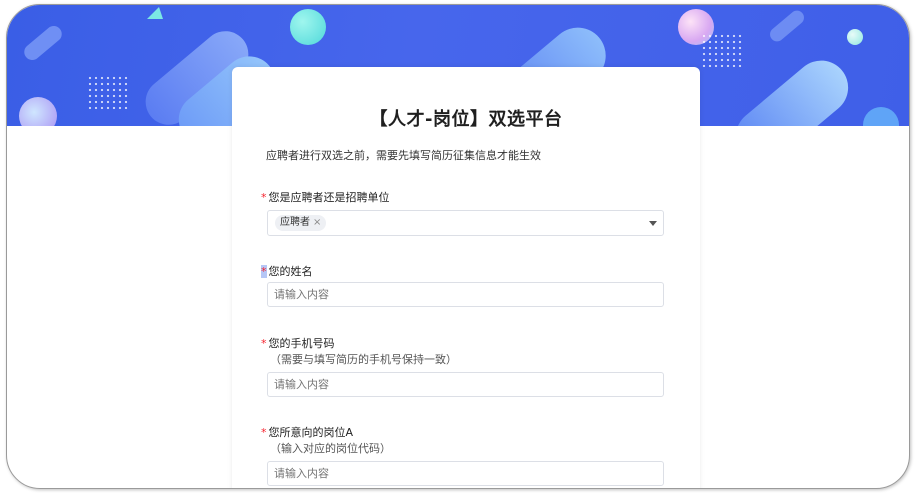 The image size is (916, 493). Describe the element at coordinates (363, 359) in the screenshot. I see `phone-hint: （需要与填写简历的手机号保持一致）` at that location.